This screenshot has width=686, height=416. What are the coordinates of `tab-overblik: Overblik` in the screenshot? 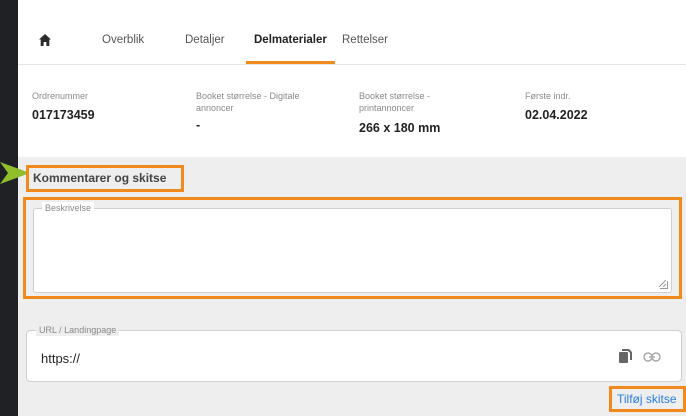 It's located at (123, 41).